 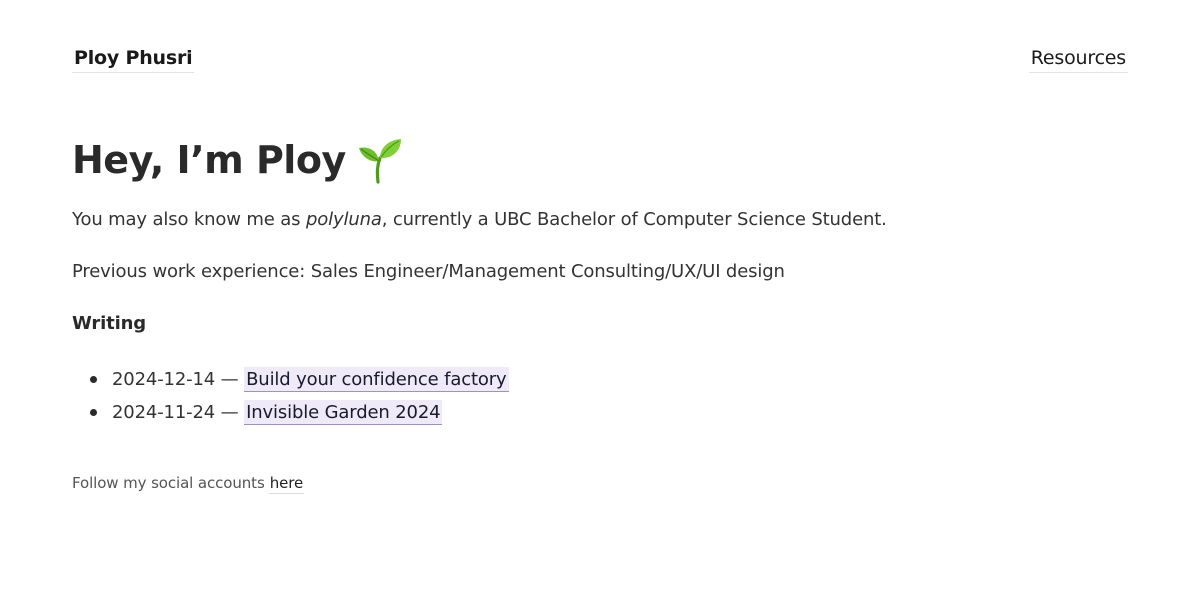 I want to click on post-date: 2024-11-24, so click(x=164, y=412).